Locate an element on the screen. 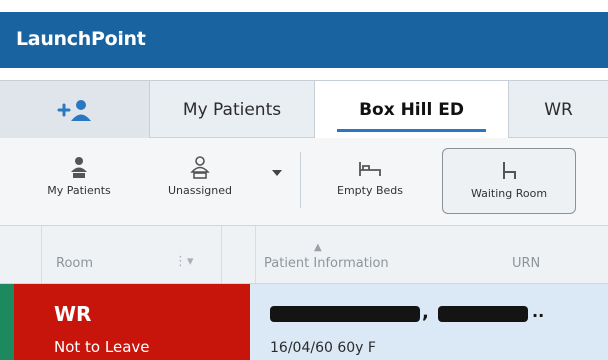  status-strip is located at coordinates (7, 322).